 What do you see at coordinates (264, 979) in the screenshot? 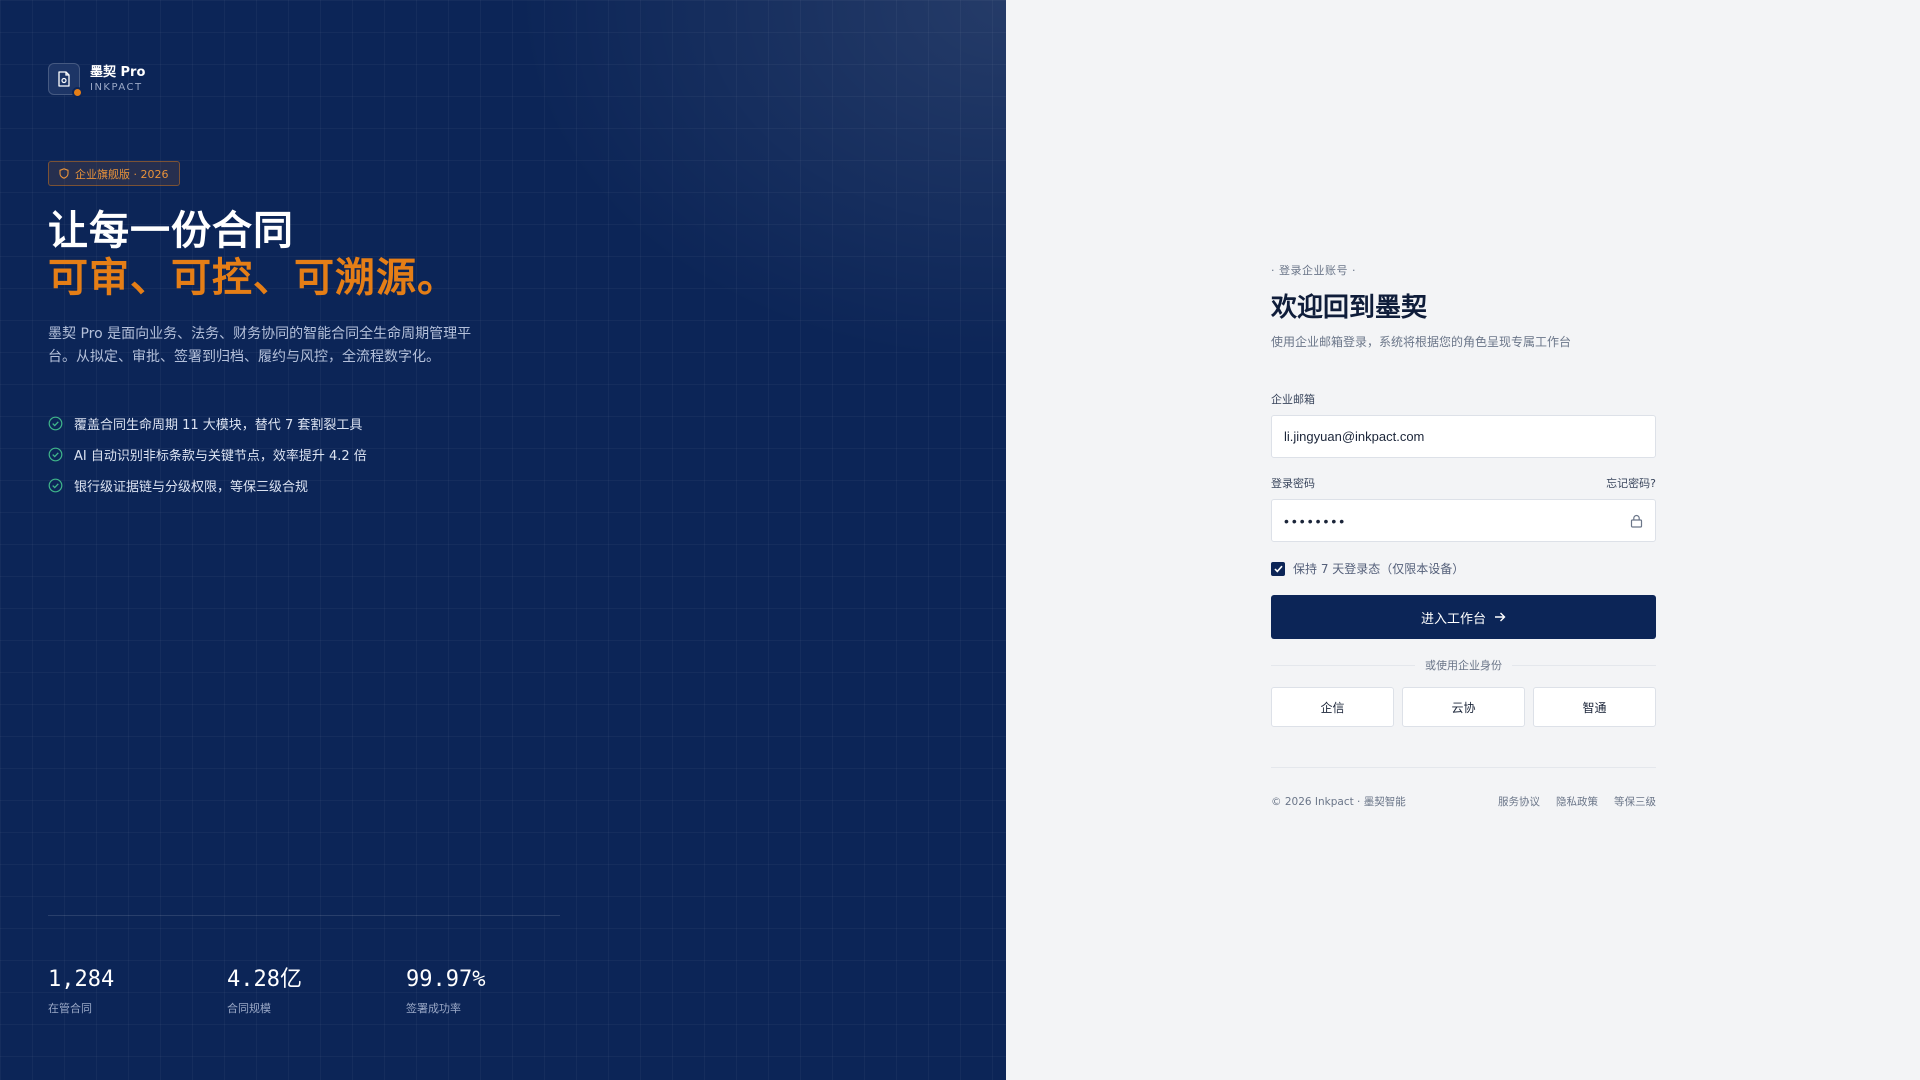
I see `stat-value: 4.28亿` at bounding box center [264, 979].